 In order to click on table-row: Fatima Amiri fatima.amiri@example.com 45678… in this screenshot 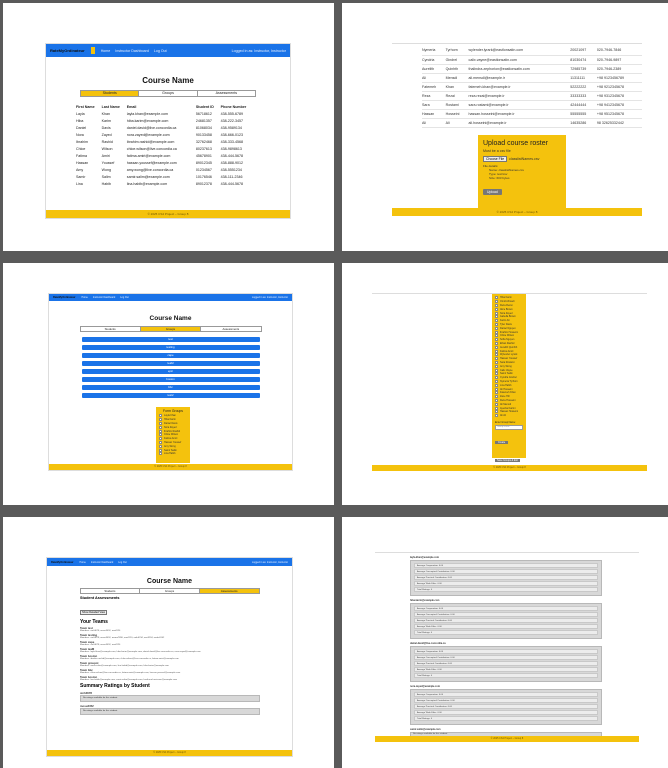, I will do `click(166, 155)`.